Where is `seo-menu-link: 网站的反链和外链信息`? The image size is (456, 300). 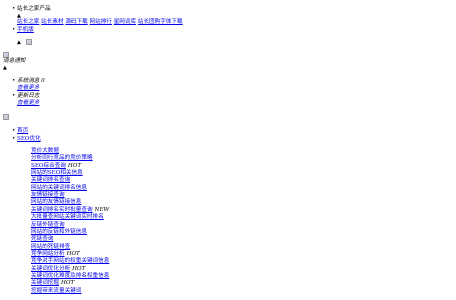 seo-menu-link: 网站的反链和外链信息 is located at coordinates (59, 232).